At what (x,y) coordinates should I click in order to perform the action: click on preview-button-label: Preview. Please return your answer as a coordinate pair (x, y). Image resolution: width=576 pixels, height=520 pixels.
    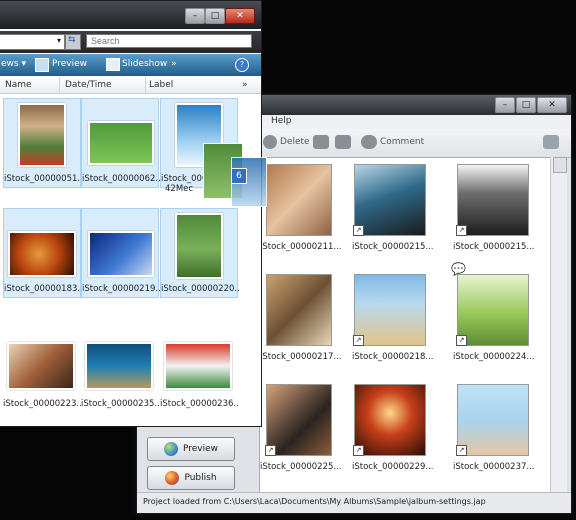
    Looking at the image, I should click on (200, 449).